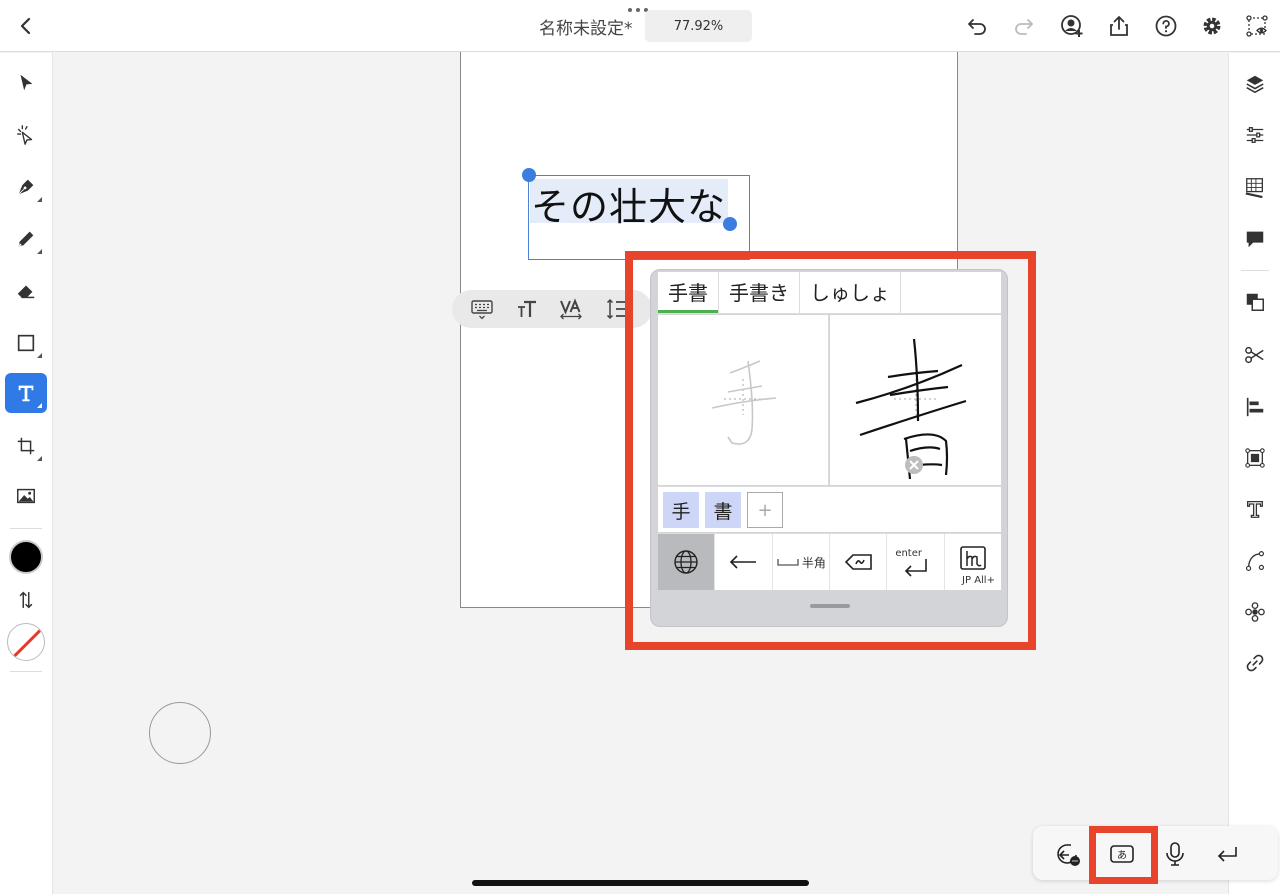 This screenshot has height=894, width=1280. What do you see at coordinates (908, 553) in the screenshot?
I see `enter-key-label: enter` at bounding box center [908, 553].